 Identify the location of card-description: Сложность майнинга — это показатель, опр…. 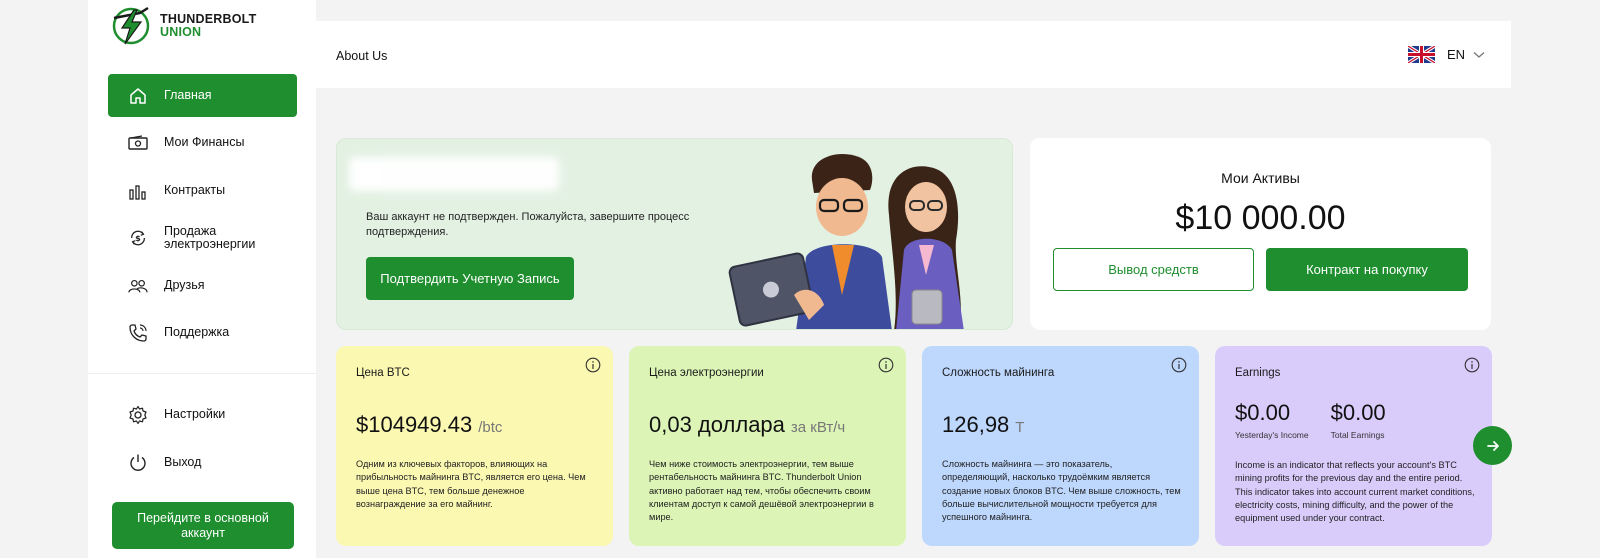
(1061, 491).